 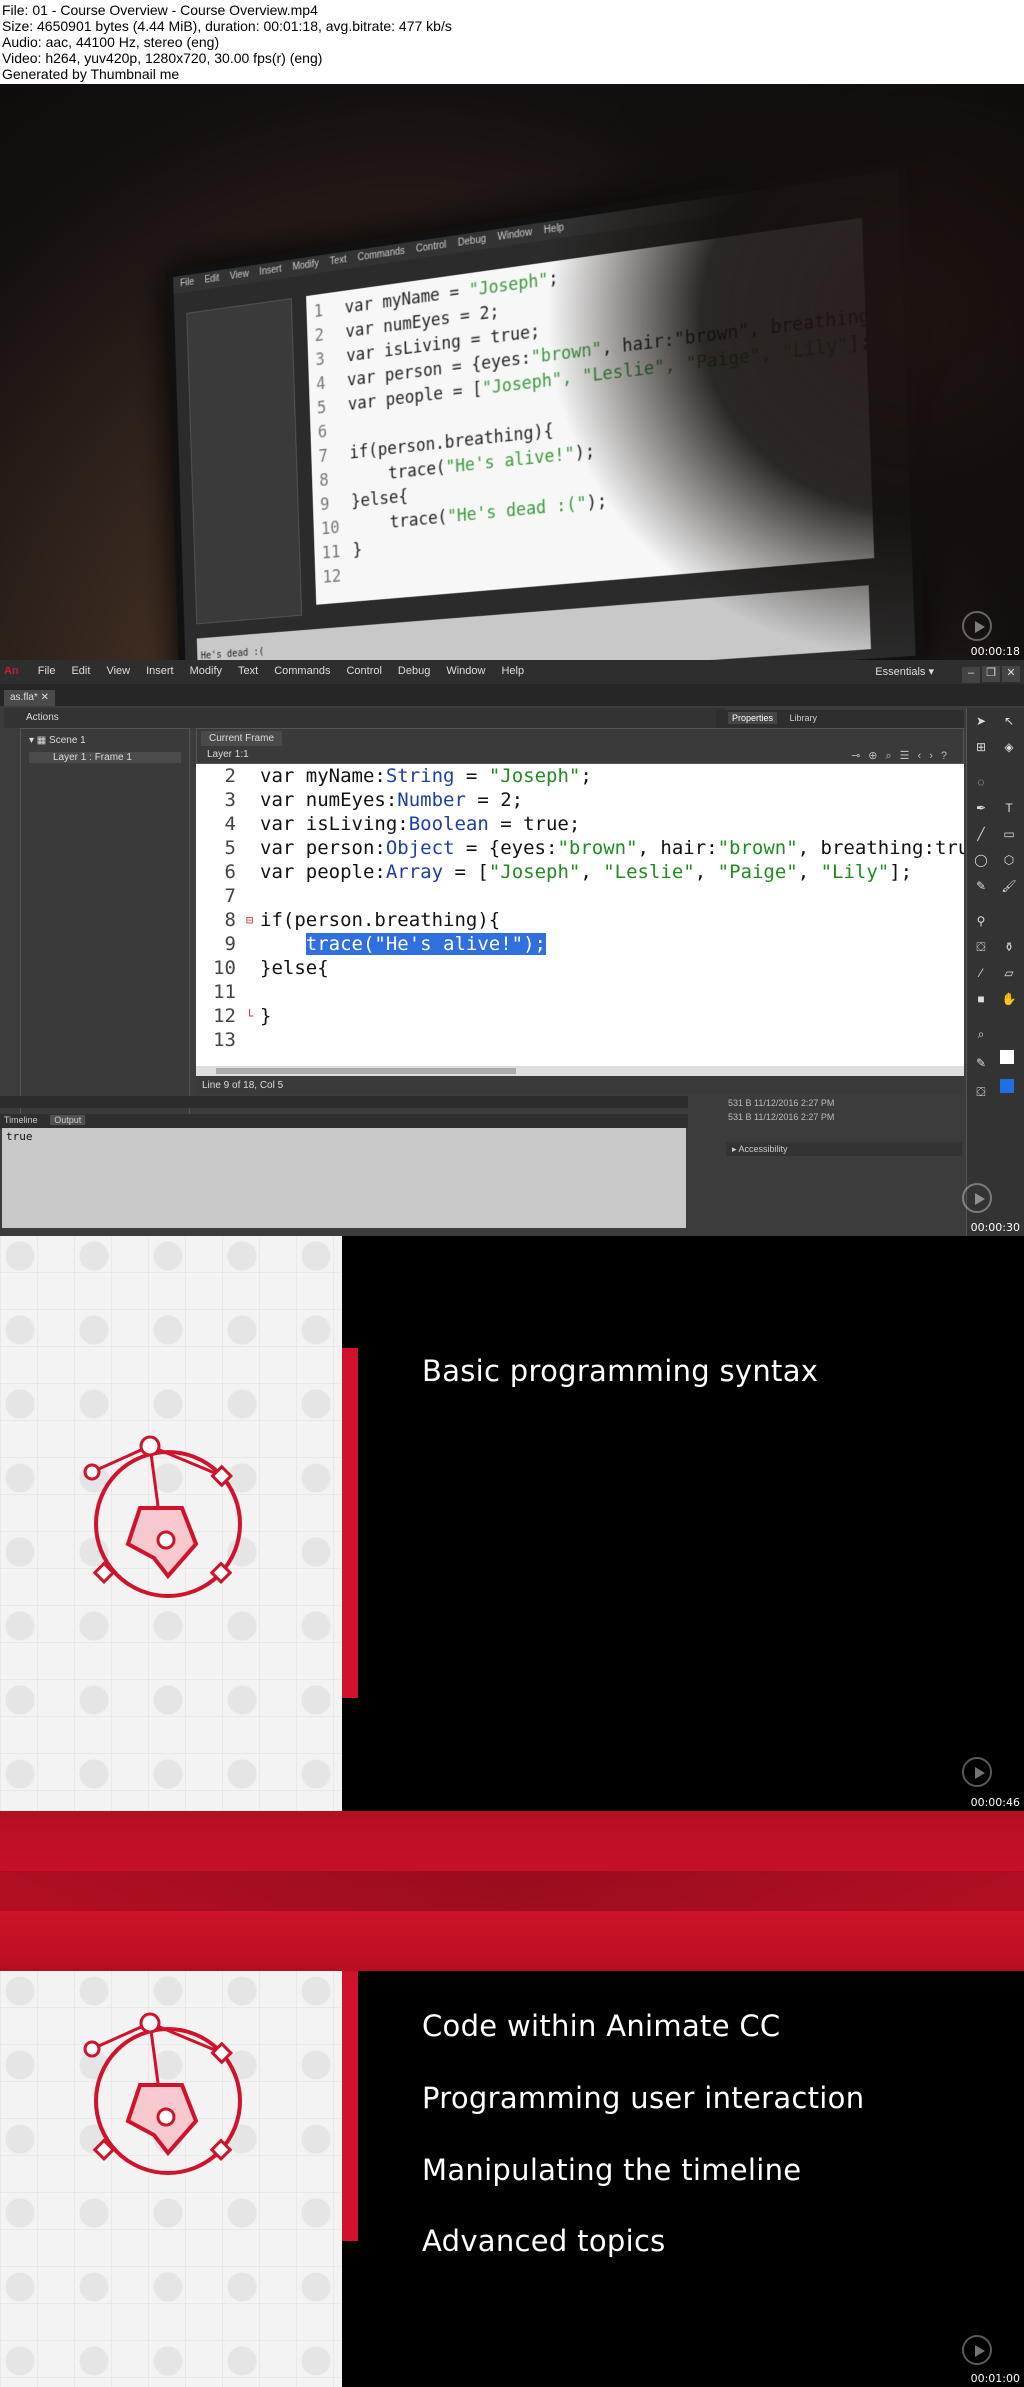 I want to click on code-line: 9 trace("He's alive!");, so click(x=580, y=944).